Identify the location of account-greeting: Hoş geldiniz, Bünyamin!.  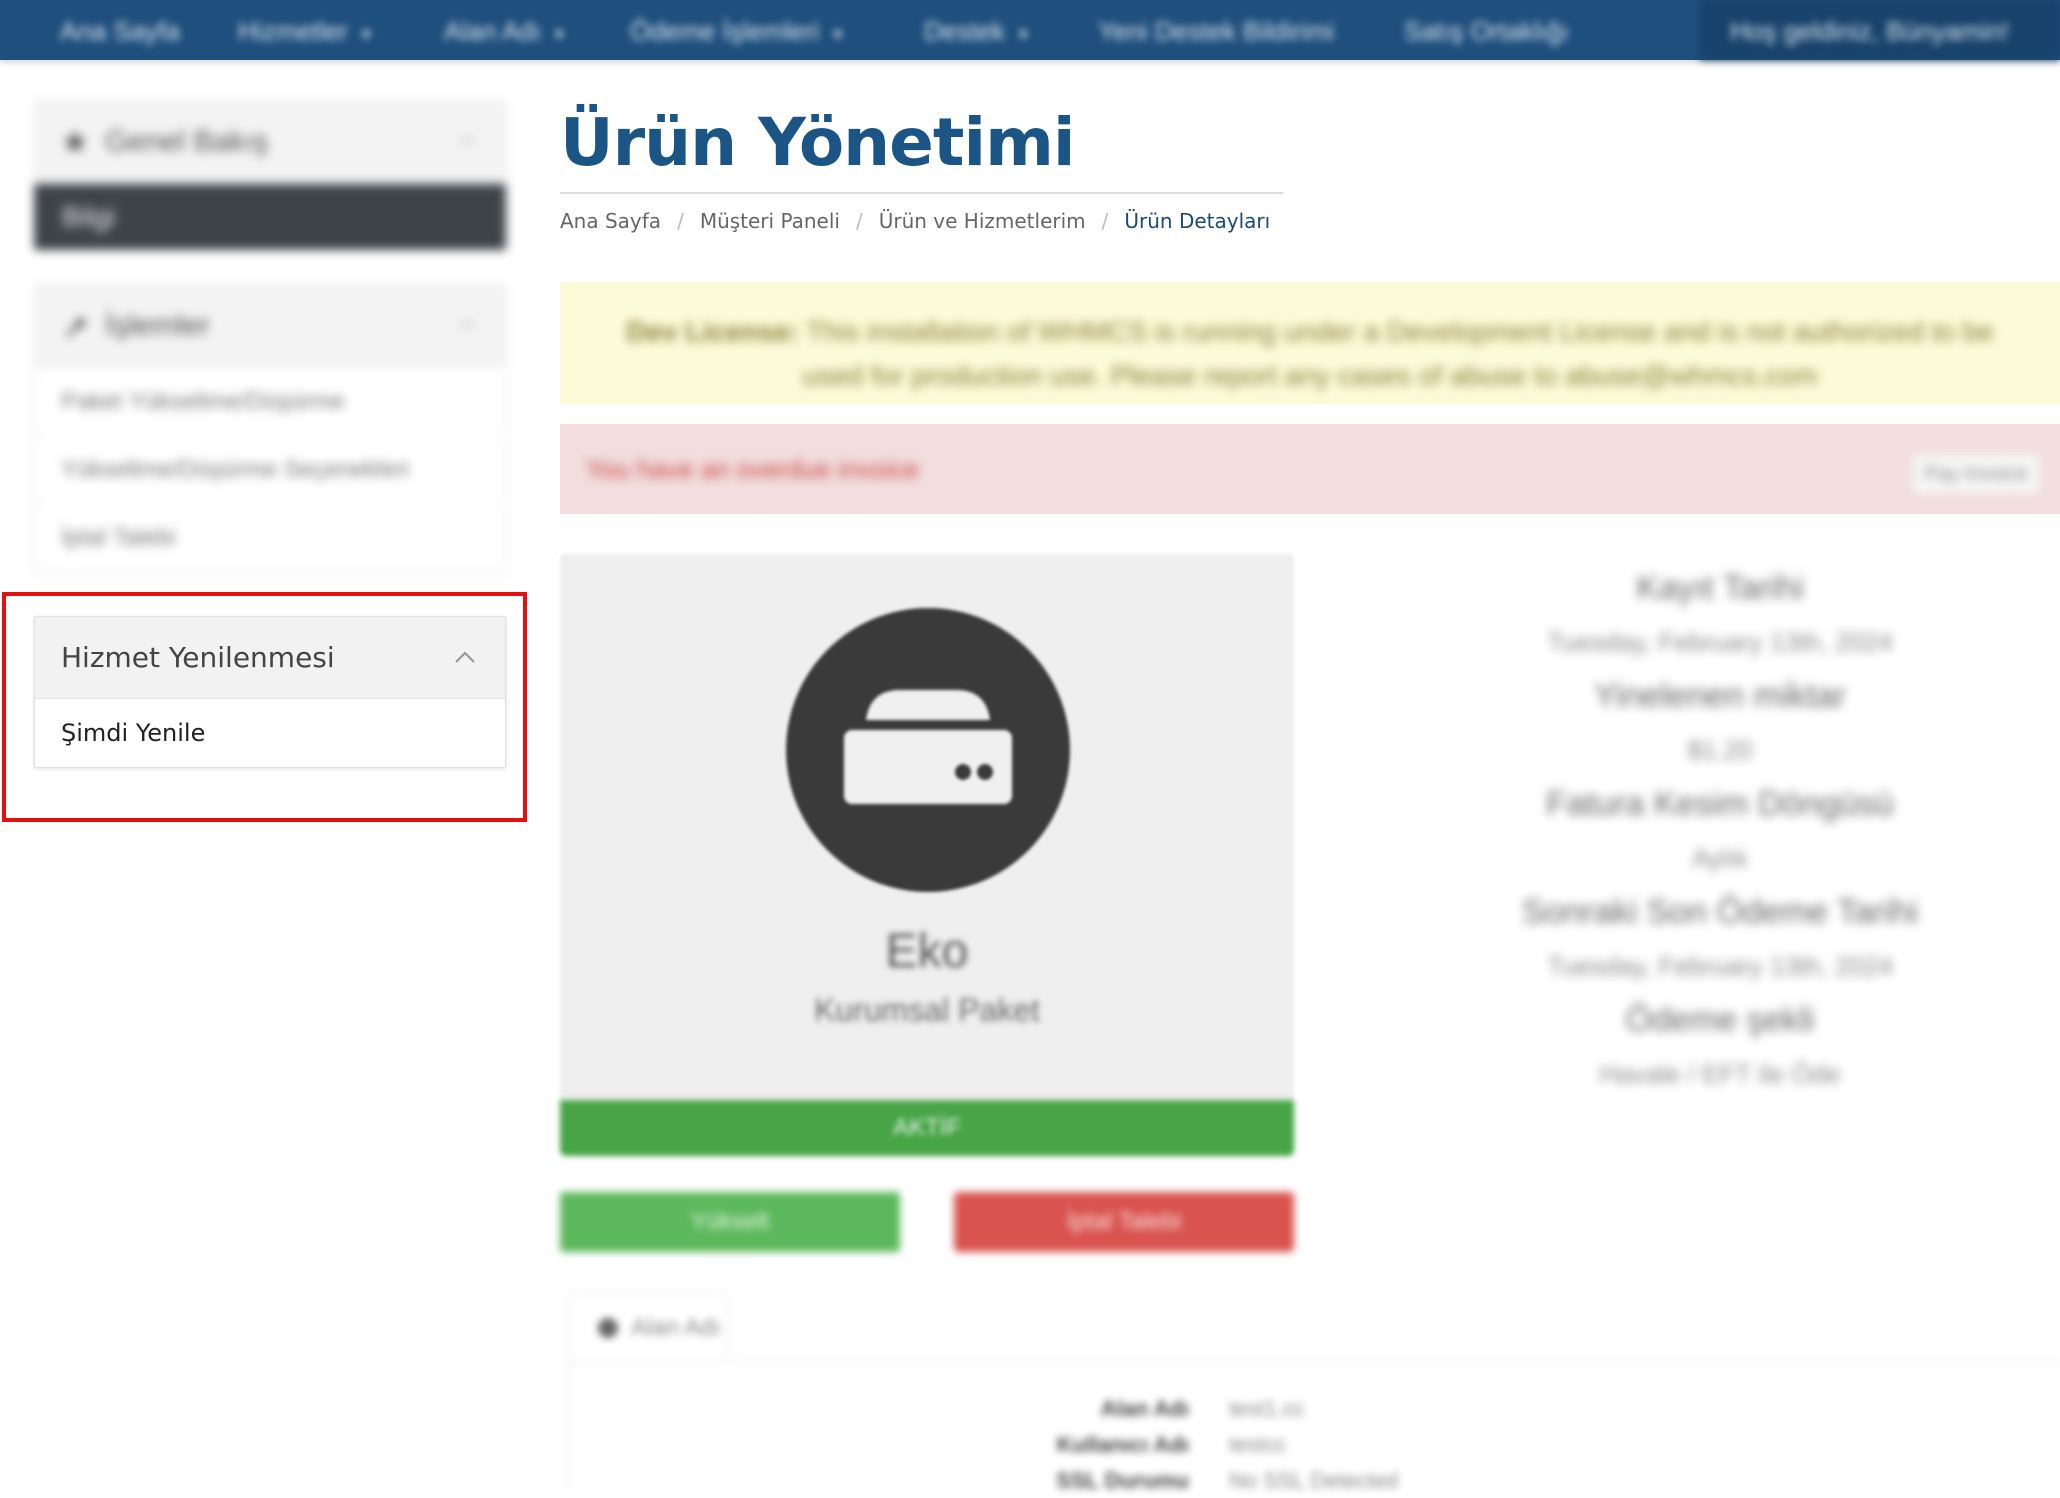
(1869, 31).